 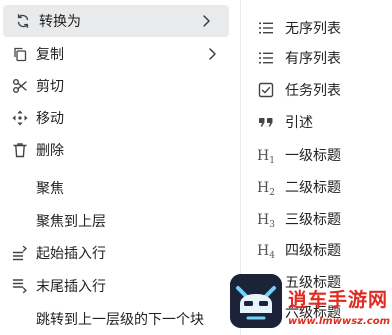 What do you see at coordinates (71, 287) in the screenshot?
I see `menu-item-label: 末尾插入行` at bounding box center [71, 287].